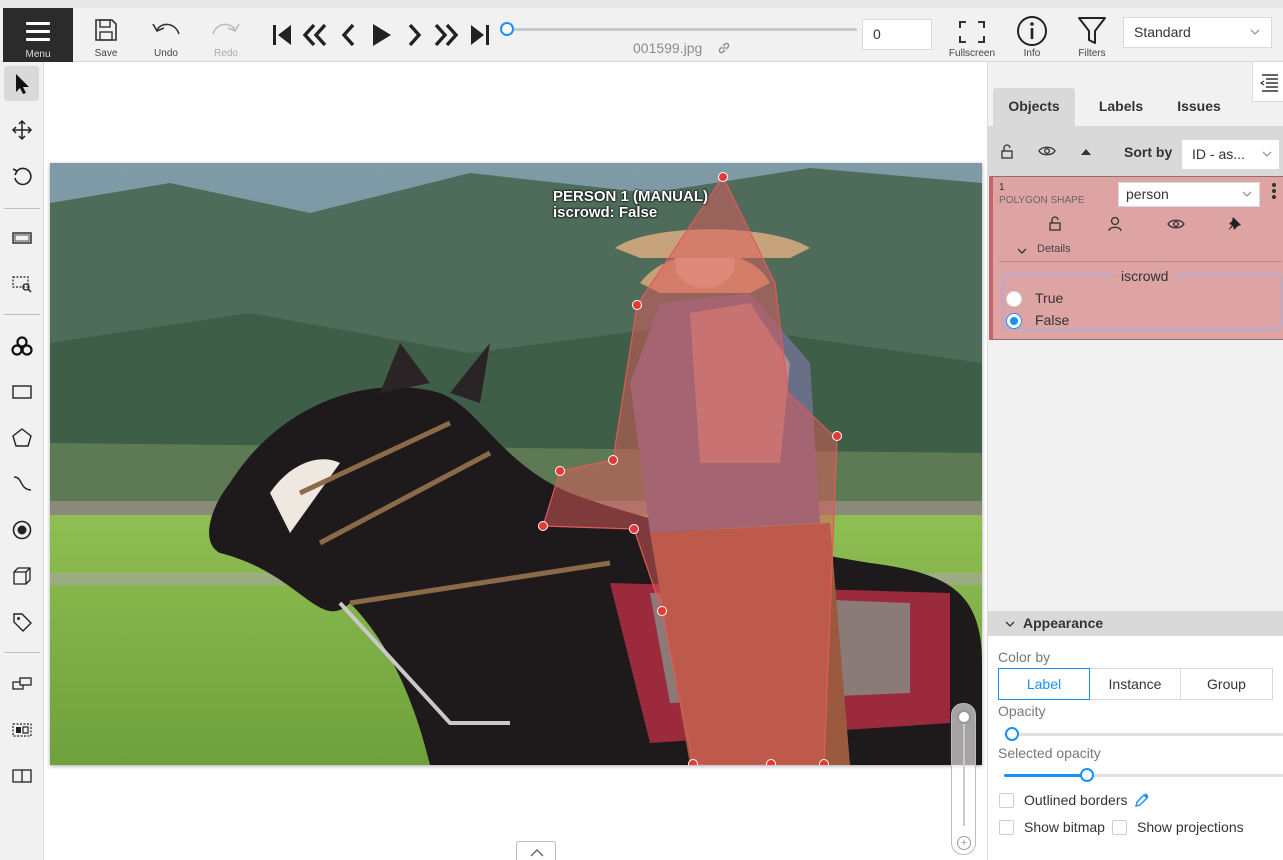 This screenshot has height=860, width=1283. Describe the element at coordinates (21, 283) in the screenshot. I see `select-region-tool` at that location.